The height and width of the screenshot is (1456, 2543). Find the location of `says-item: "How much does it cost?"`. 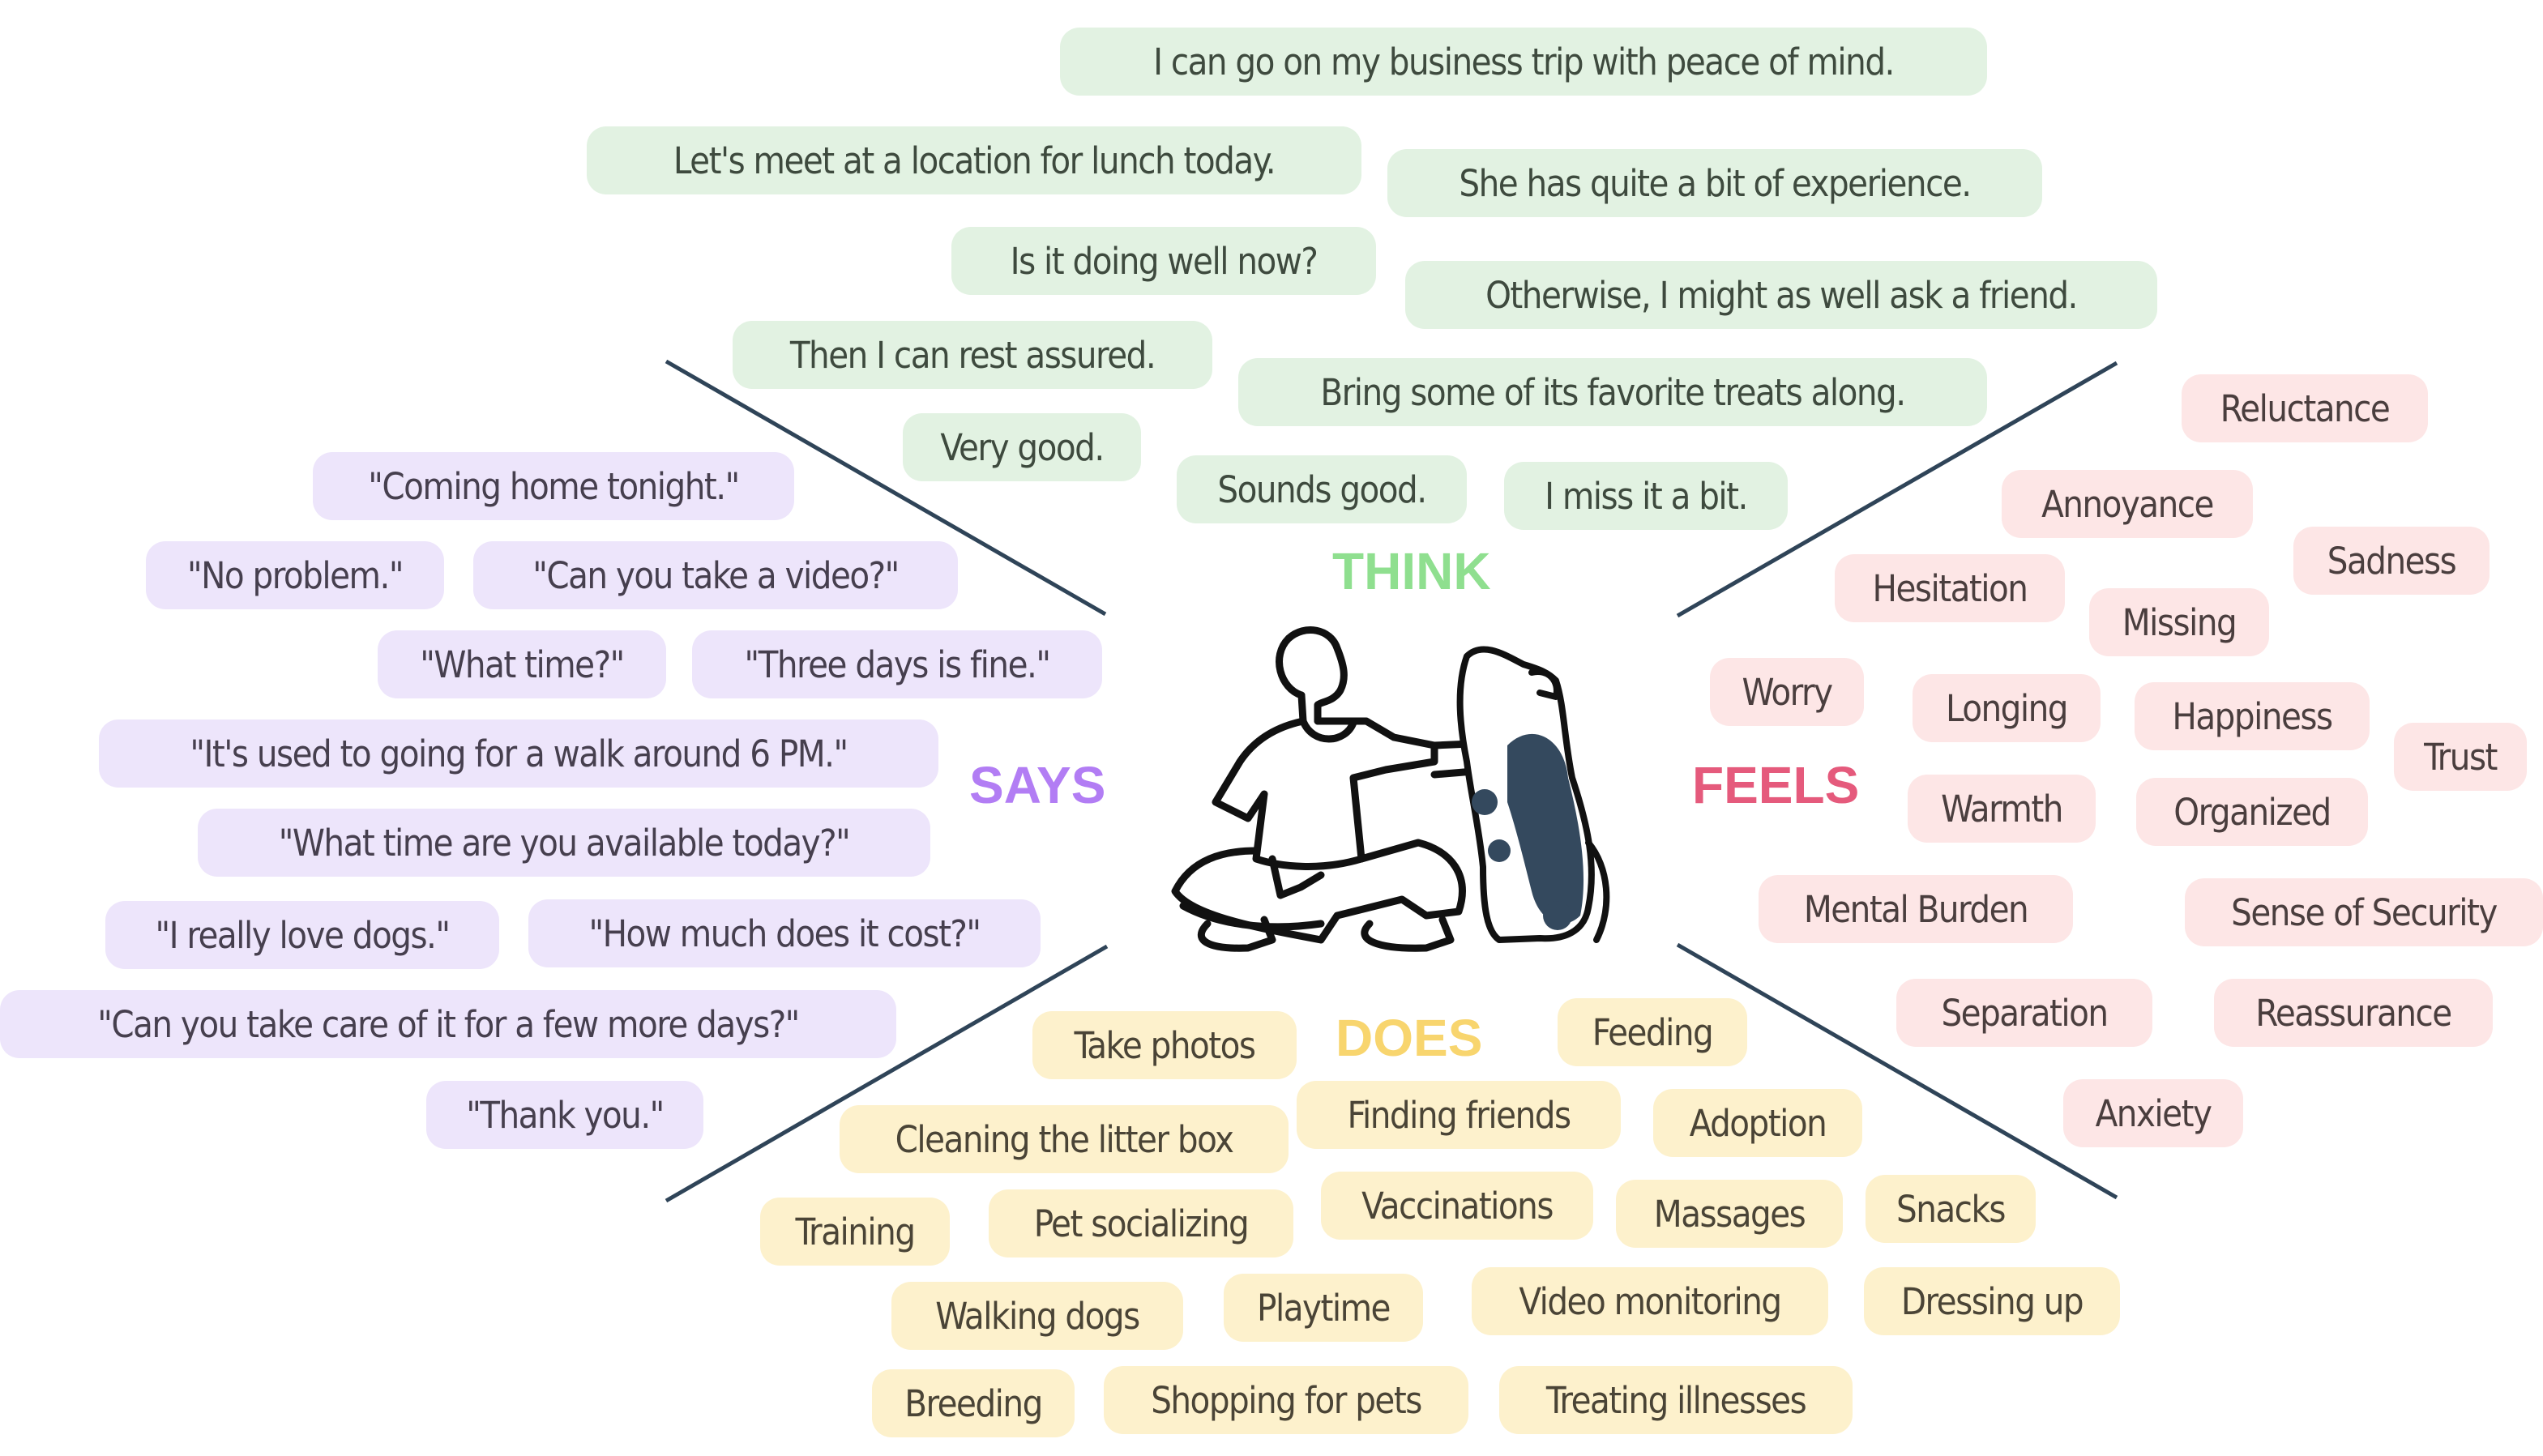

says-item: "How much does it cost?" is located at coordinates (785, 933).